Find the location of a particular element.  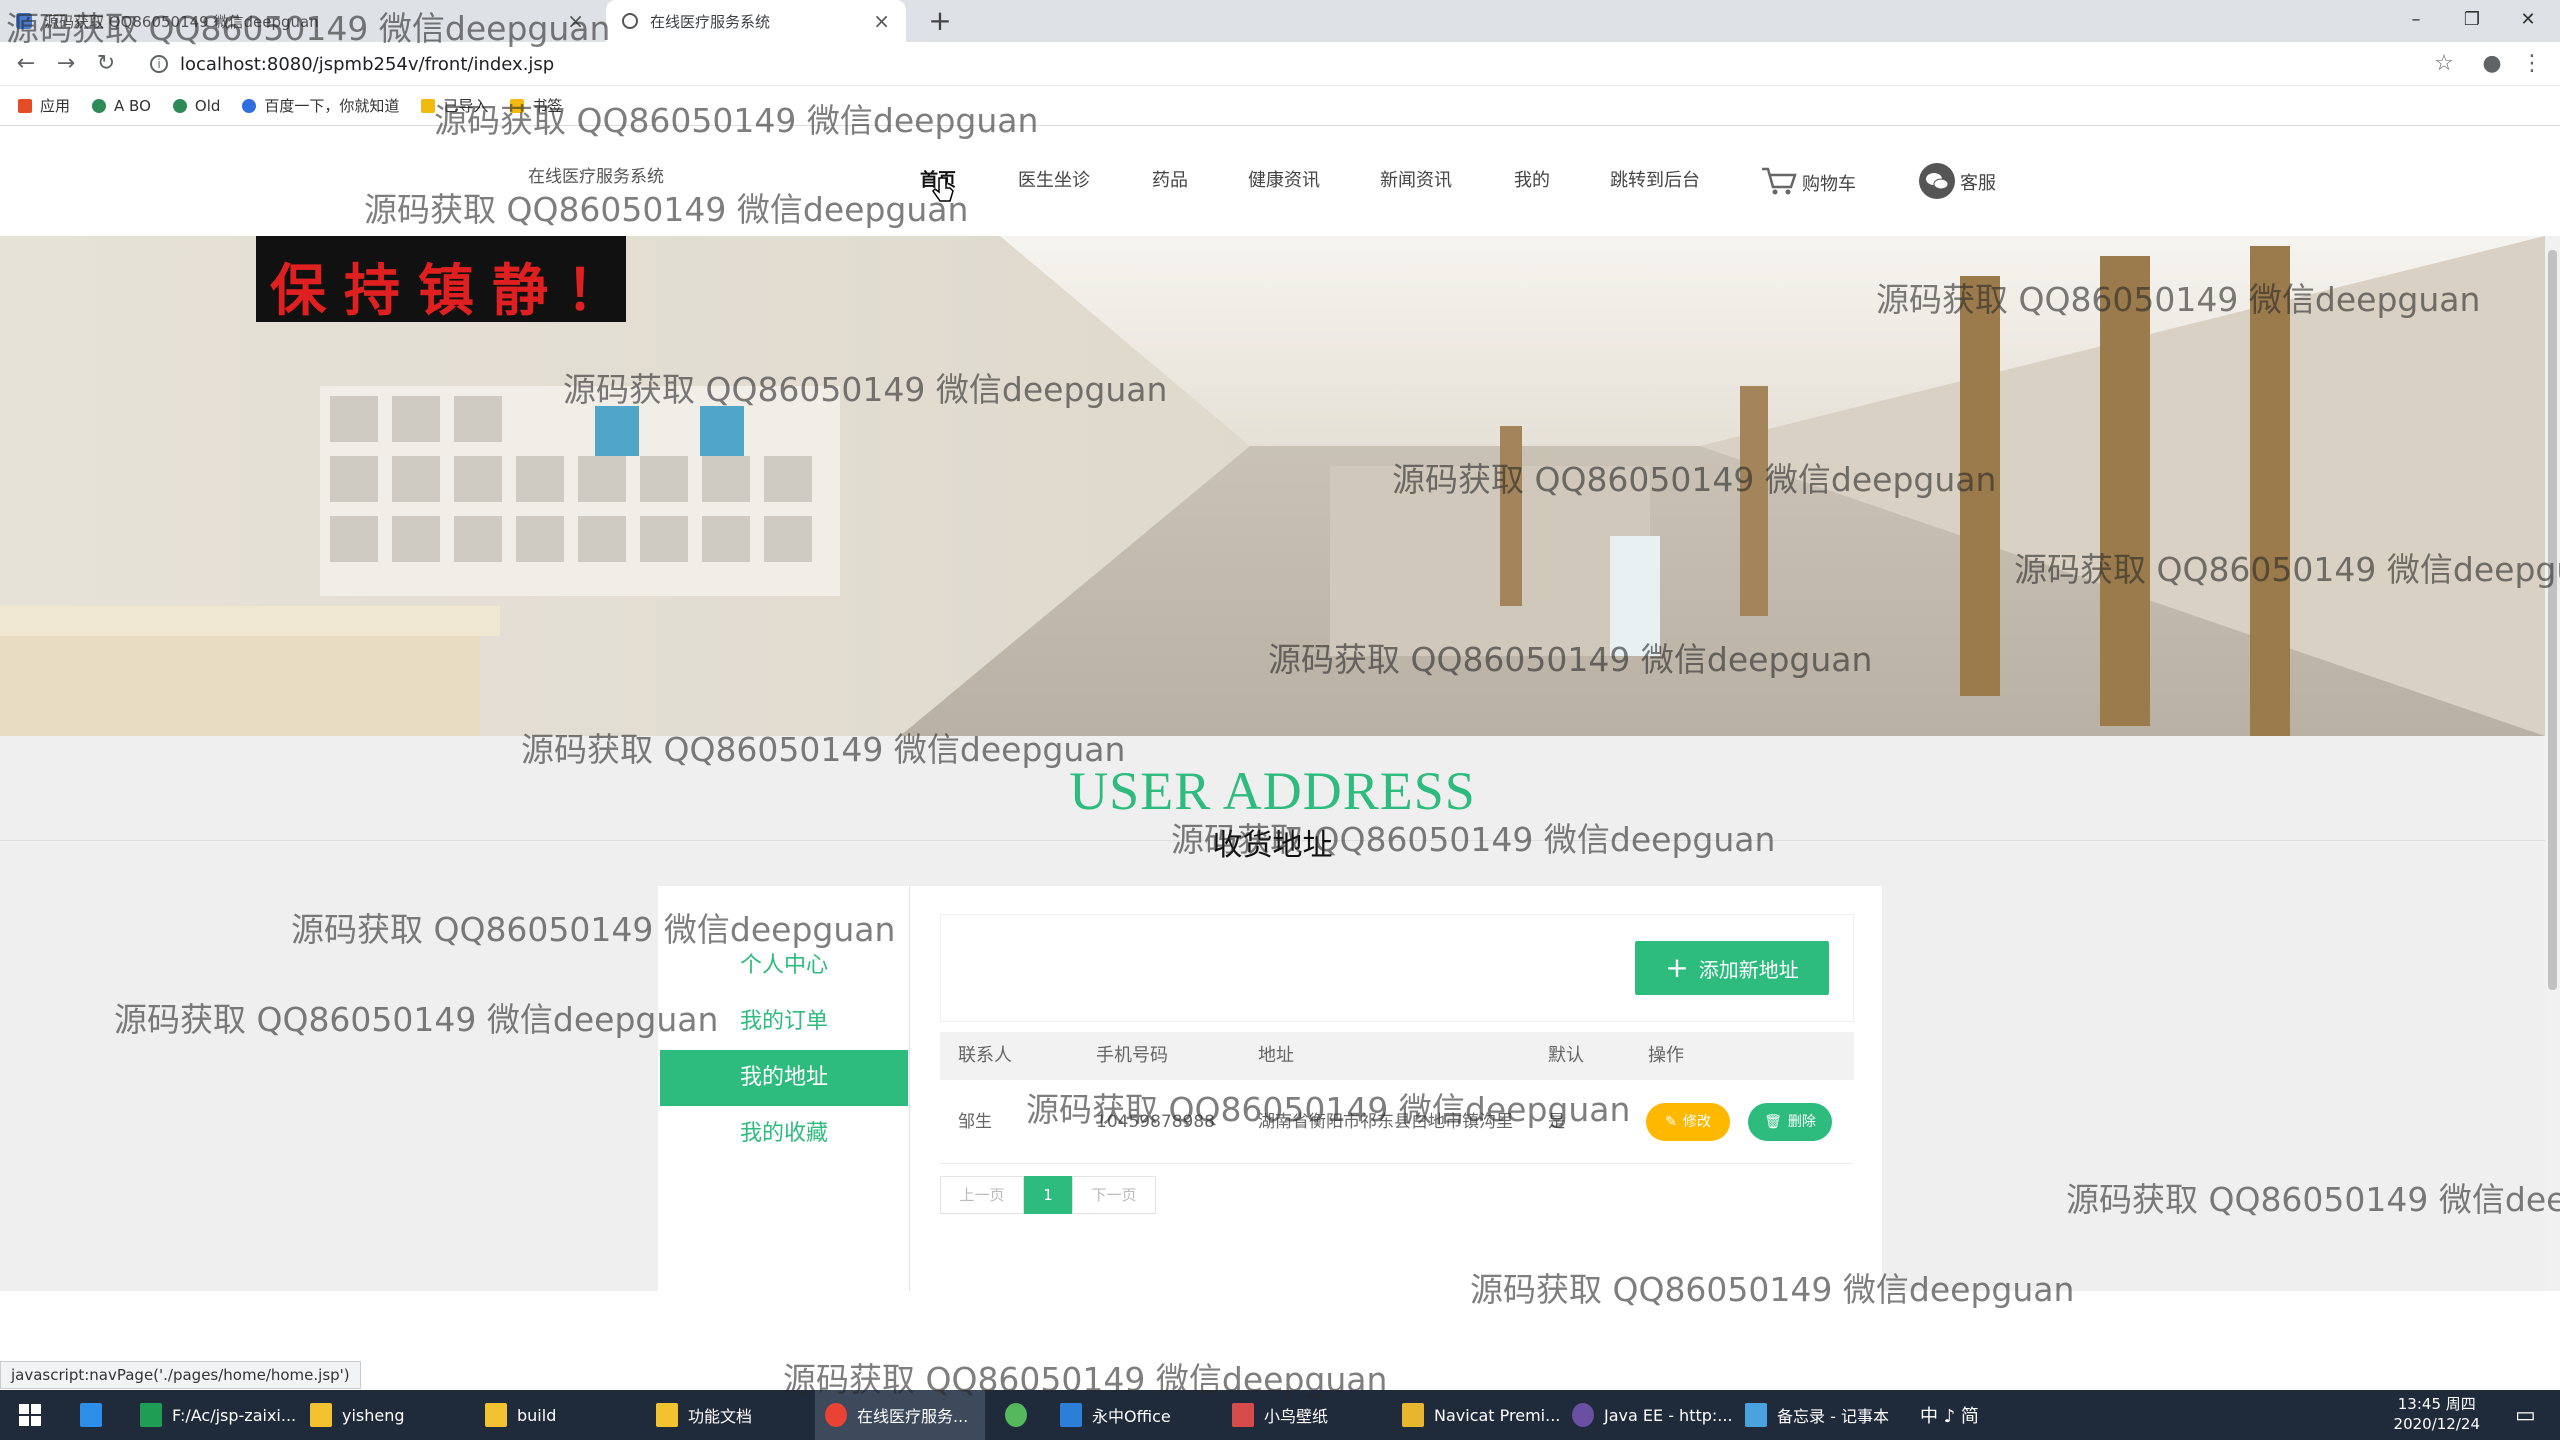

nav-medicine: 药品 is located at coordinates (1170, 181).